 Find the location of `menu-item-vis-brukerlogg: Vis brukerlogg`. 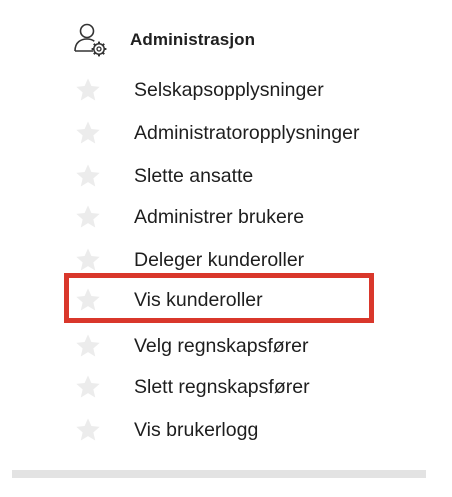

menu-item-vis-brukerlogg: Vis brukerlogg is located at coordinates (239, 430).